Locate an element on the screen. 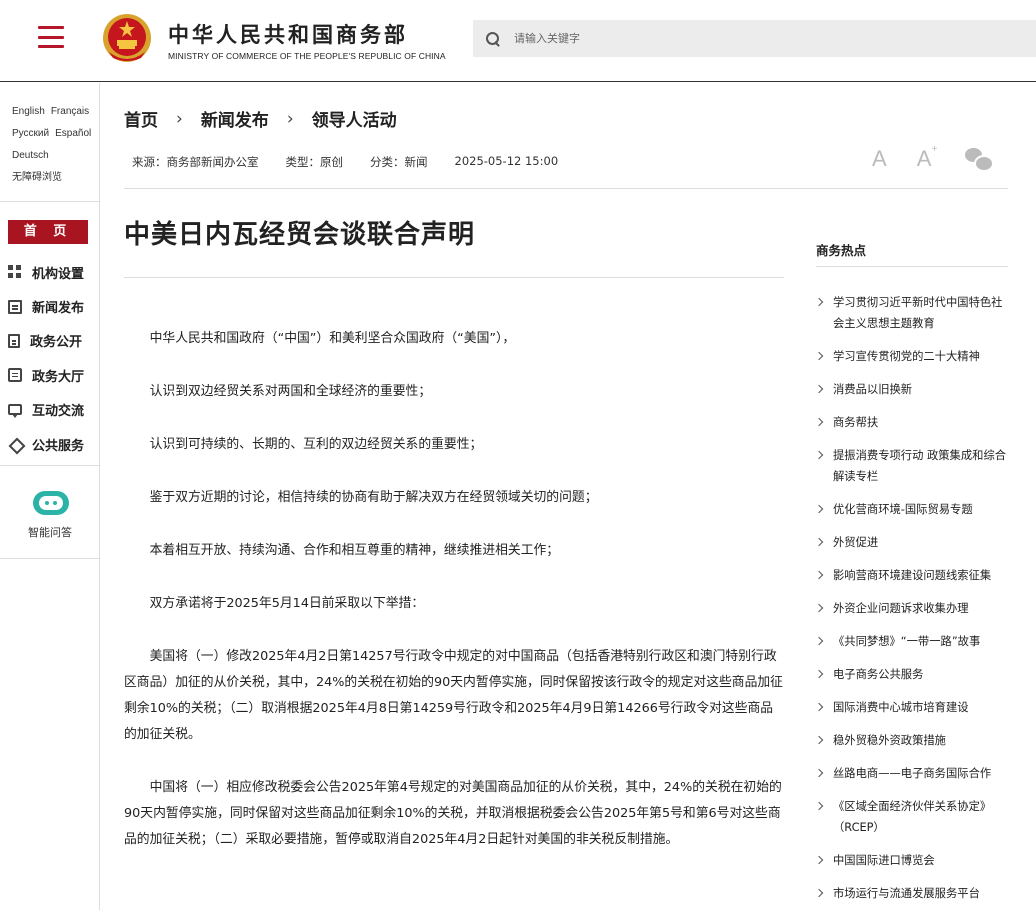  lang-german: Deutsch is located at coordinates (30, 156).